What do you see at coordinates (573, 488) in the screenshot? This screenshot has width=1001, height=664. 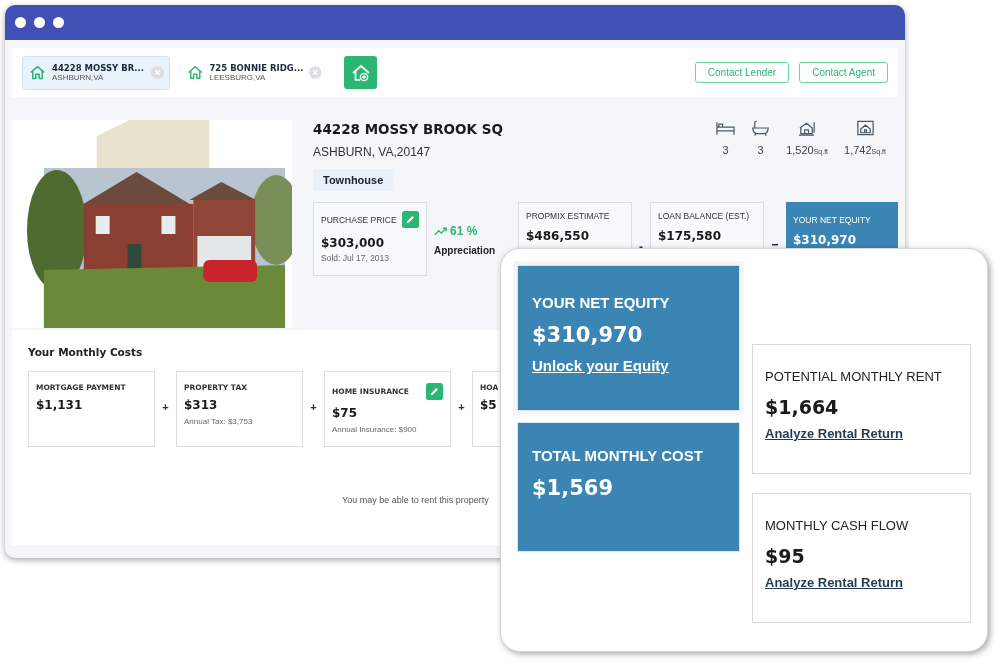 I see `tile-value: $1,569` at bounding box center [573, 488].